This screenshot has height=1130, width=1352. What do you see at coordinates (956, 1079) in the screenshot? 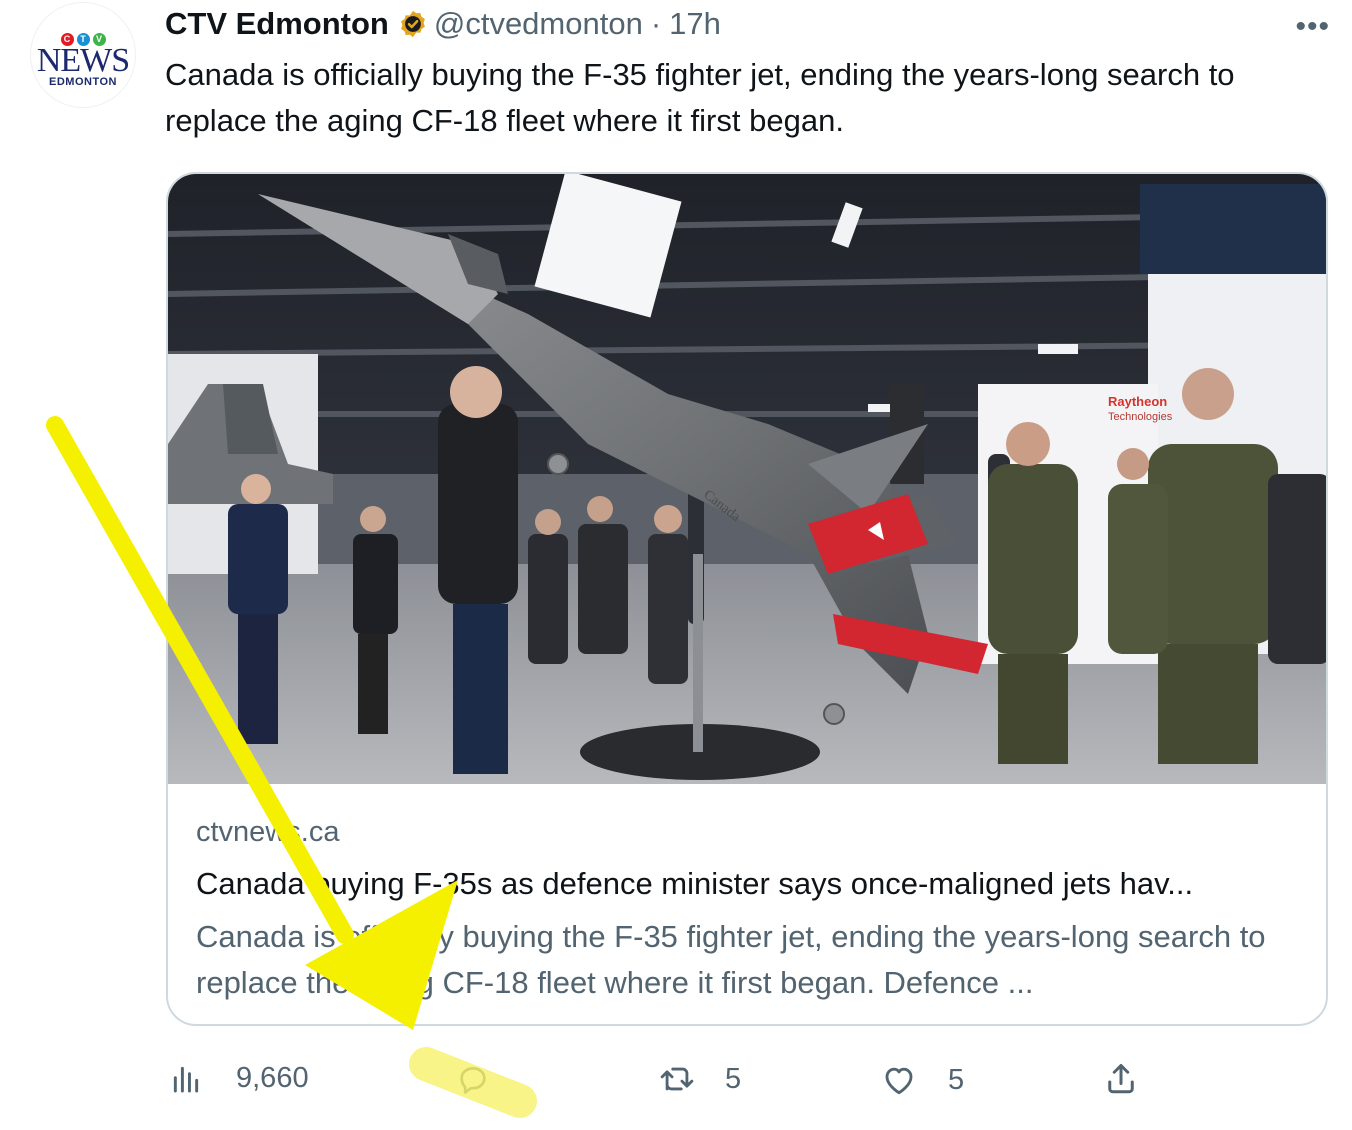
I see `like-count: 5` at bounding box center [956, 1079].